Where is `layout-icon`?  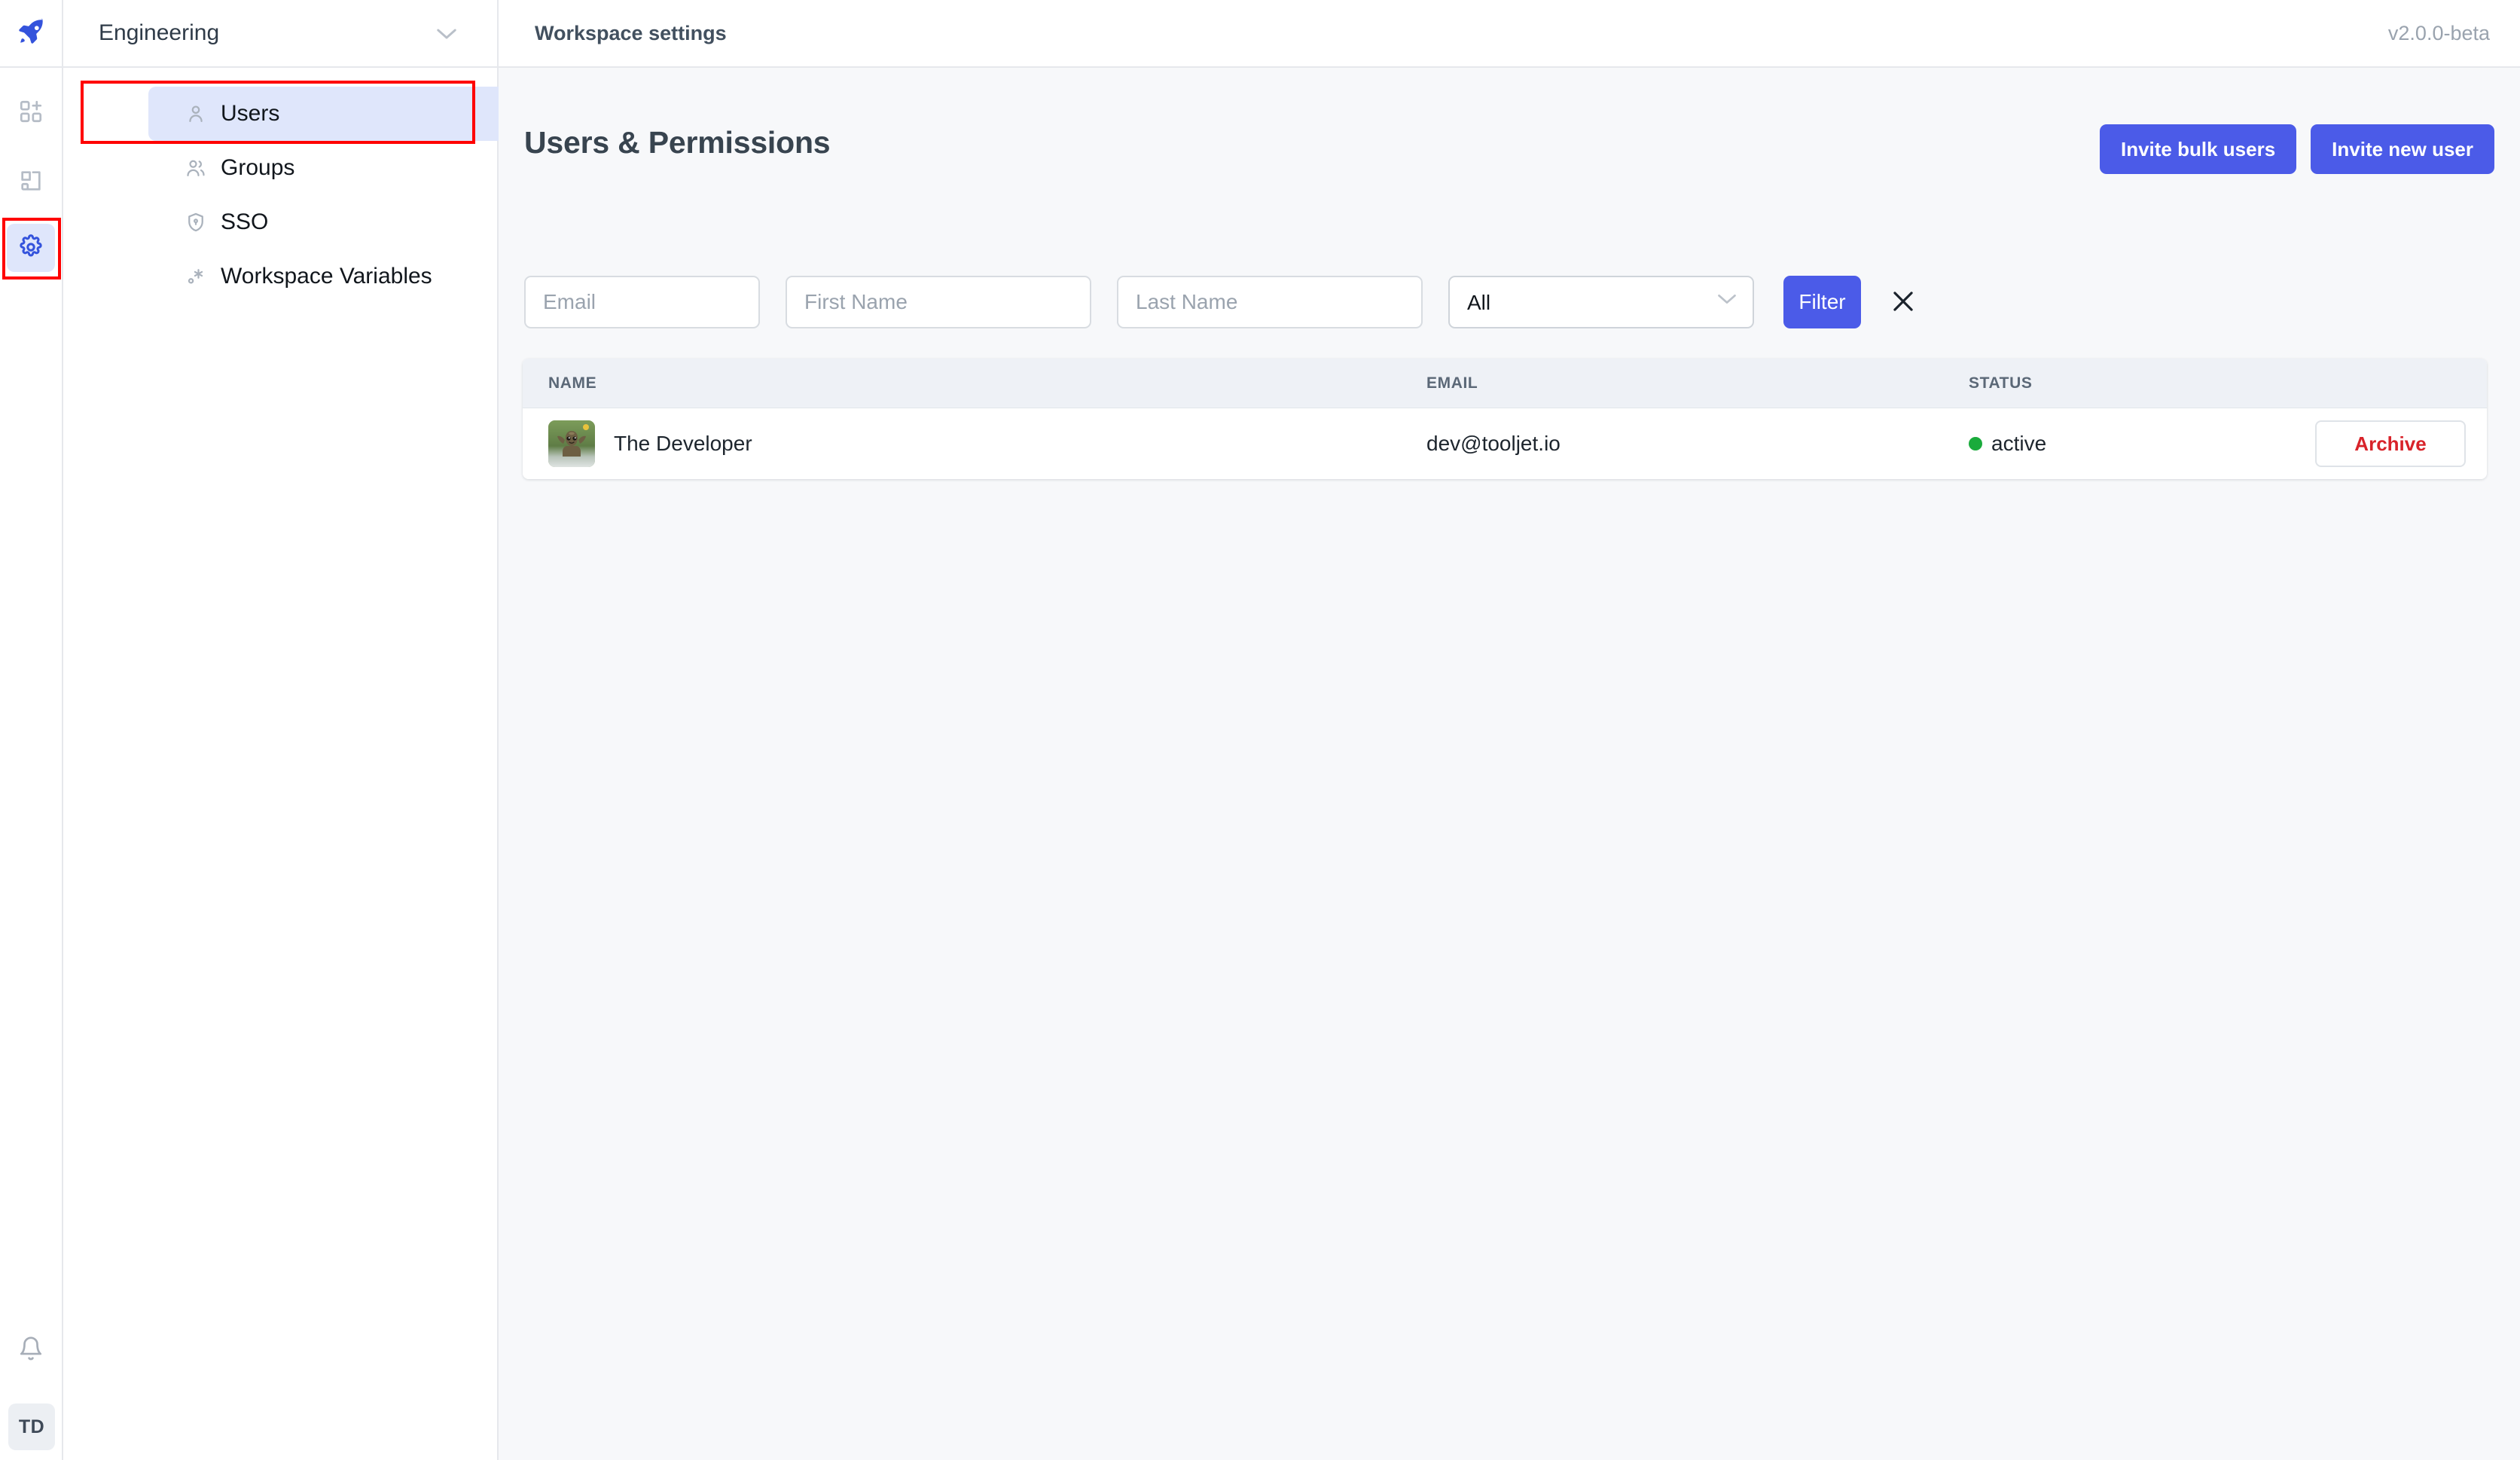 layout-icon is located at coordinates (31, 182).